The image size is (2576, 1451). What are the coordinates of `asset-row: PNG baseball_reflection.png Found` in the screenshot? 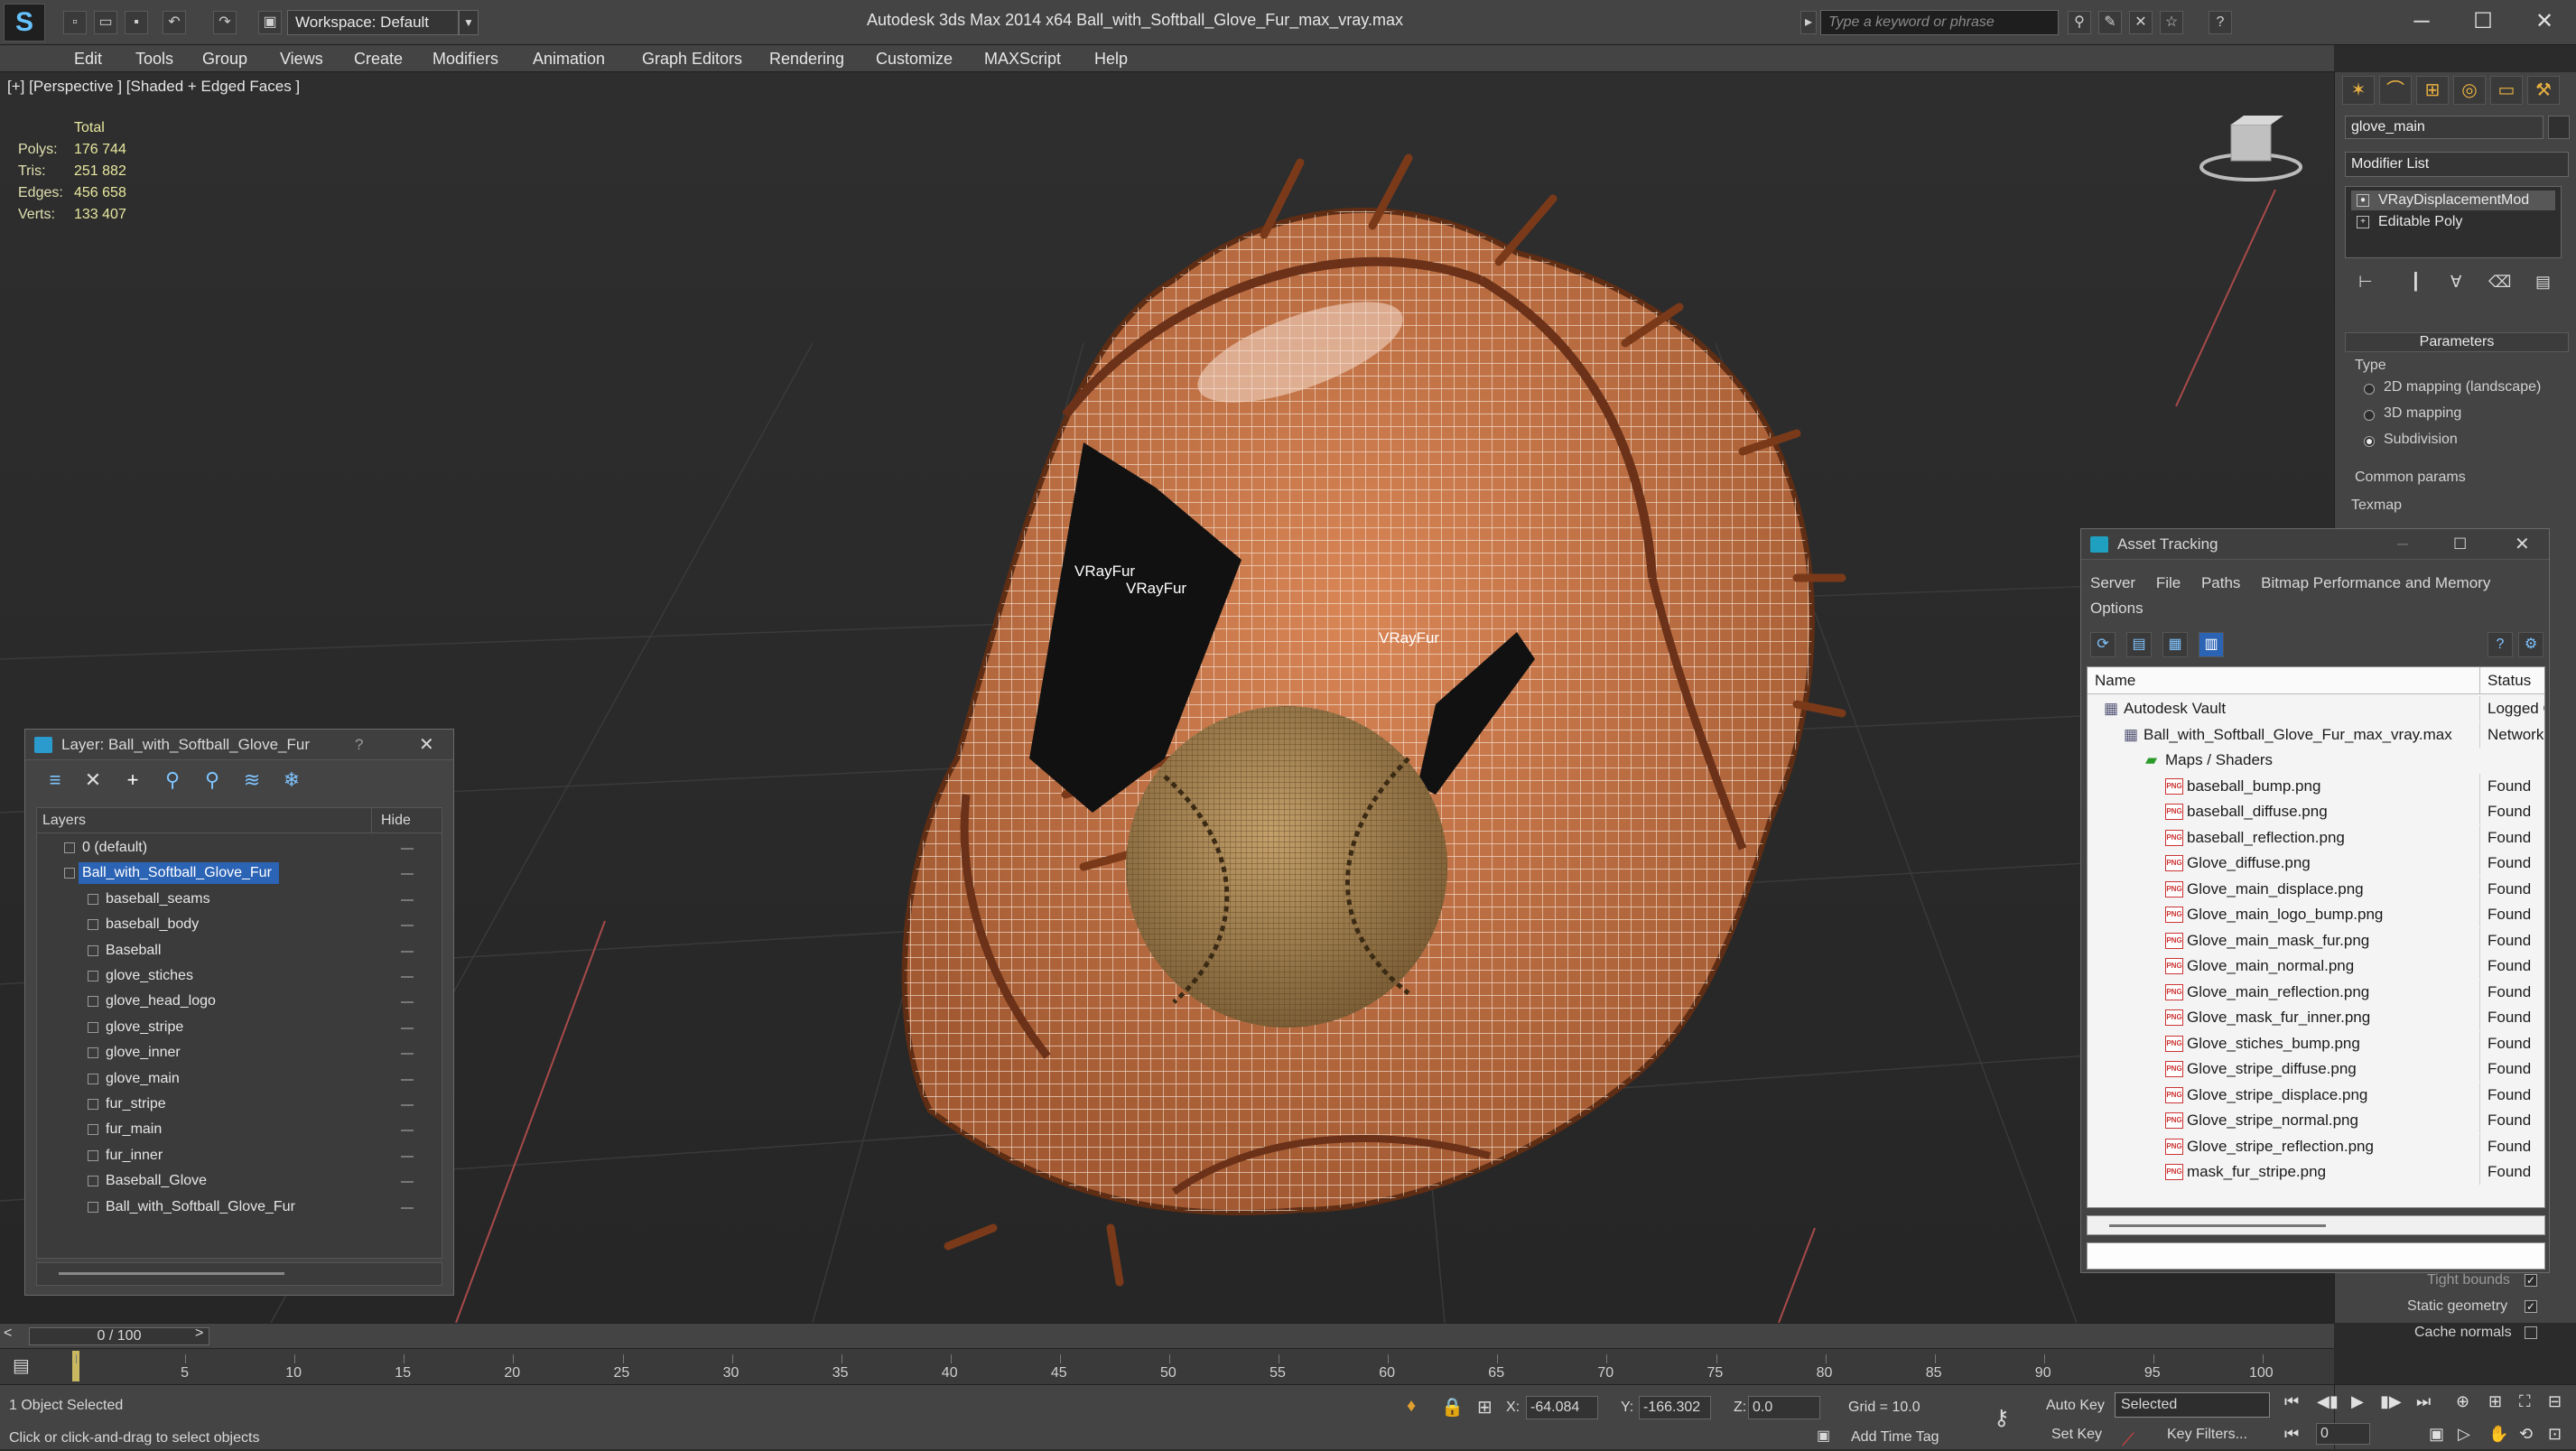 It's located at (2316, 837).